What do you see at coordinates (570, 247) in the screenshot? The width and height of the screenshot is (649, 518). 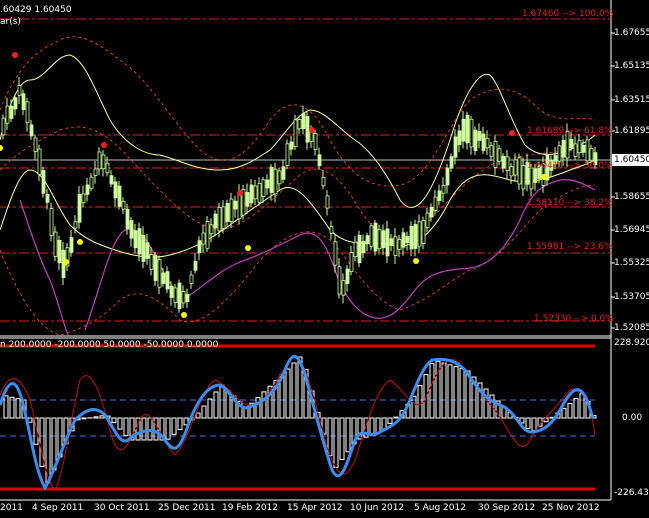 I see `fib-label-236: 1.55981 --> 23.6%` at bounding box center [570, 247].